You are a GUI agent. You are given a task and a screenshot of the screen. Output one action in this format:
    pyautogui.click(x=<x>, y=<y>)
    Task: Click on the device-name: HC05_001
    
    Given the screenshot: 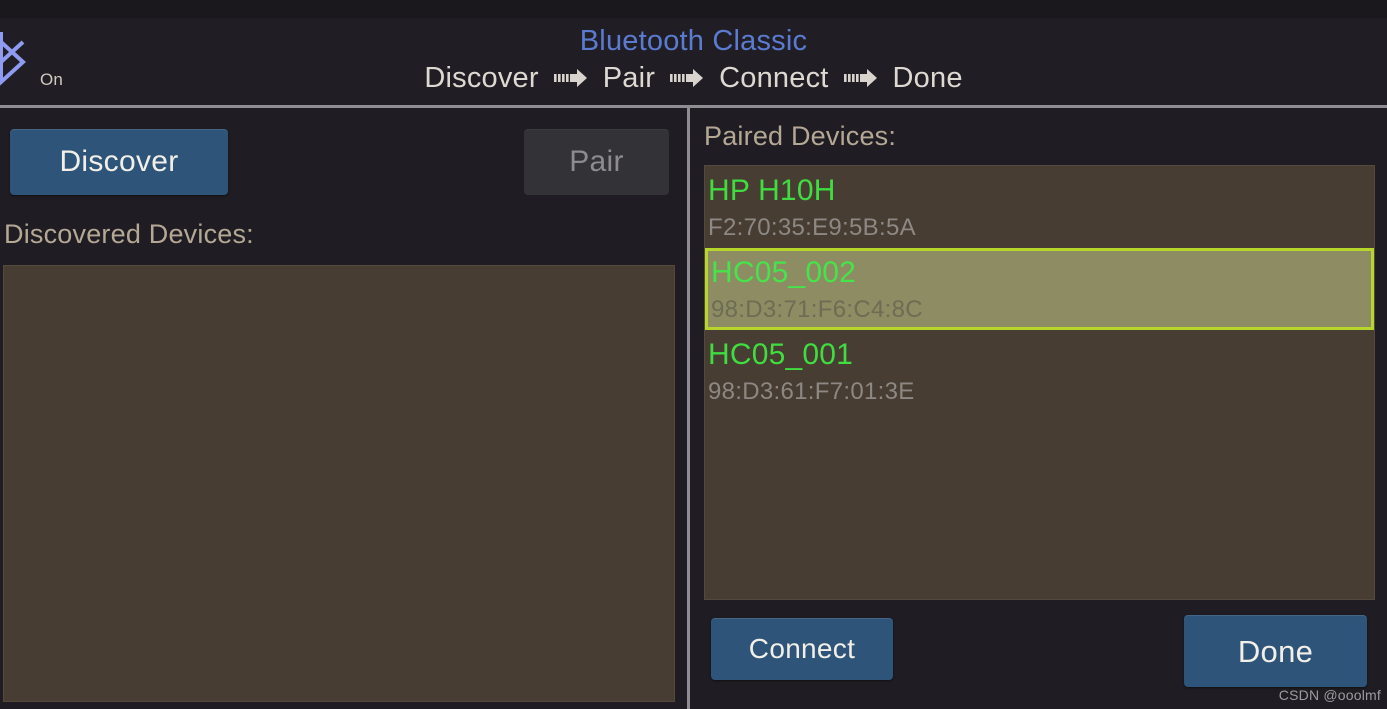 What is the action you would take?
    pyautogui.click(x=781, y=354)
    